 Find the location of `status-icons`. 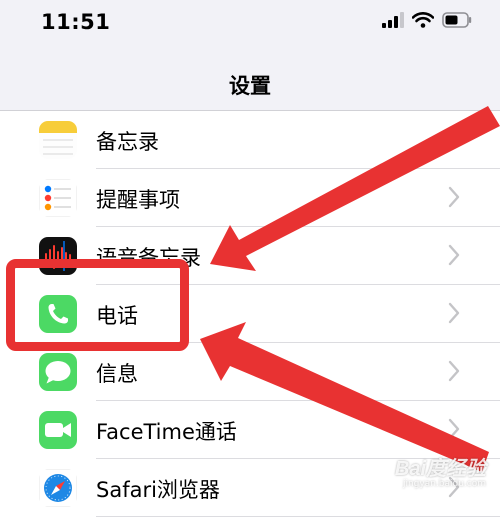

status-icons is located at coordinates (427, 20).